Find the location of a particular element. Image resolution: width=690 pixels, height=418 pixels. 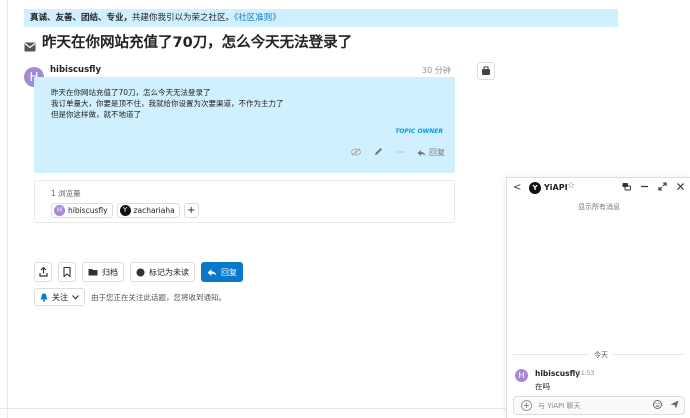

chat-channel-title: YiAPI is located at coordinates (556, 187).